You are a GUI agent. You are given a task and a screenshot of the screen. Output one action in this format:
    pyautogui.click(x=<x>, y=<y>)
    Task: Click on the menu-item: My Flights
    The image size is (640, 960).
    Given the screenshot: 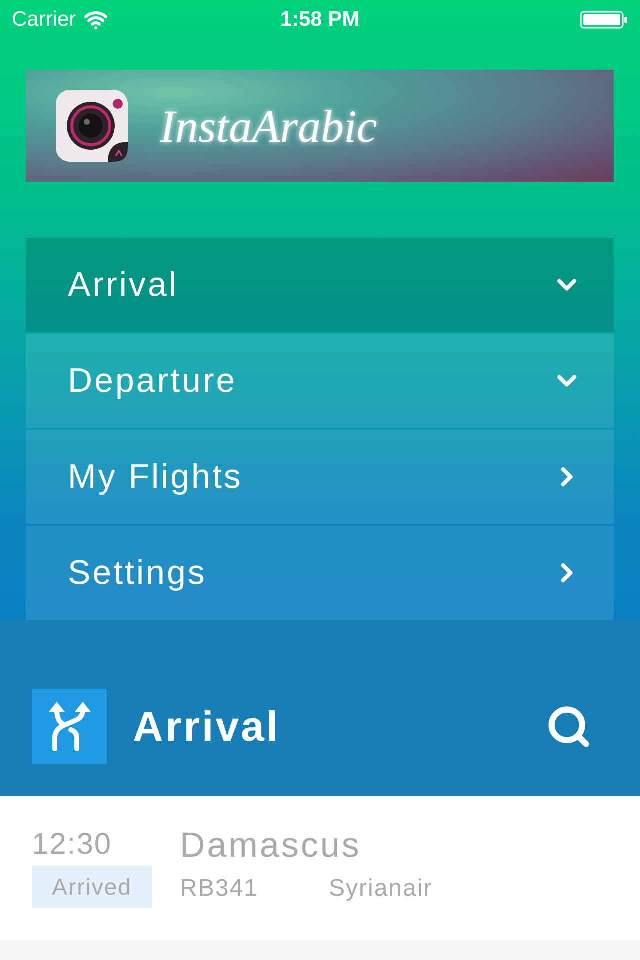 What is the action you would take?
    pyautogui.click(x=320, y=477)
    